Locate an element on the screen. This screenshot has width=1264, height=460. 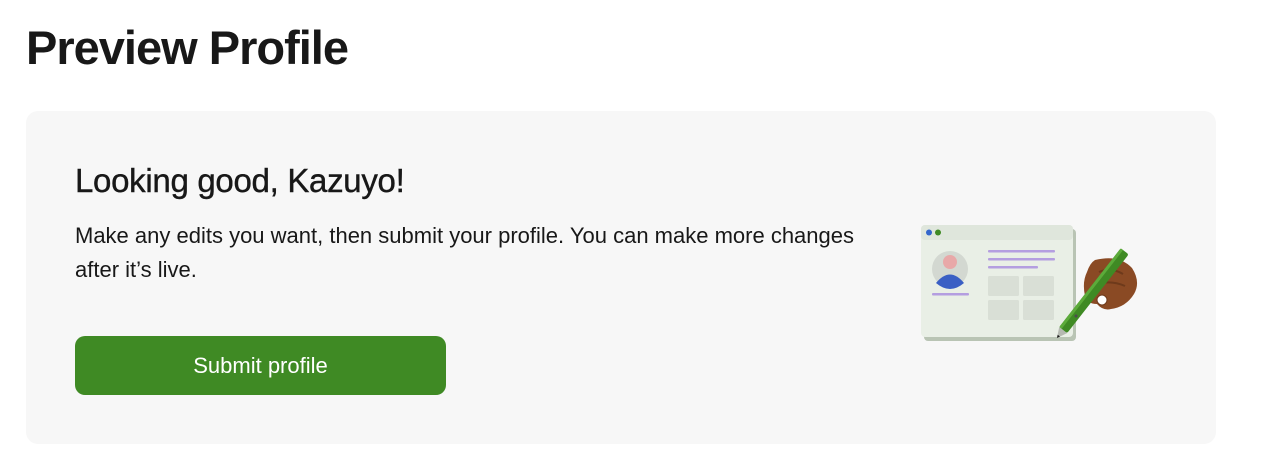
page-title: Preview Profile is located at coordinates (187, 47).